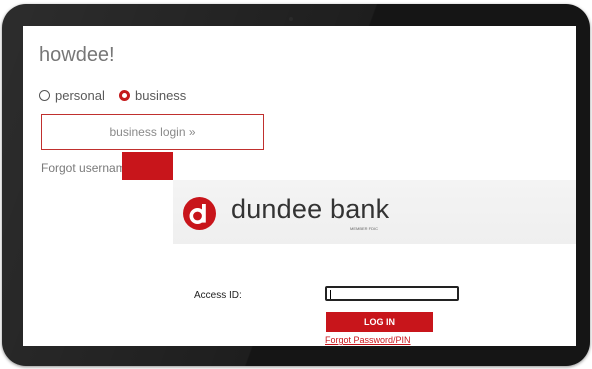 The height and width of the screenshot is (369, 592). Describe the element at coordinates (392, 293) in the screenshot. I see `access-id-input` at that location.